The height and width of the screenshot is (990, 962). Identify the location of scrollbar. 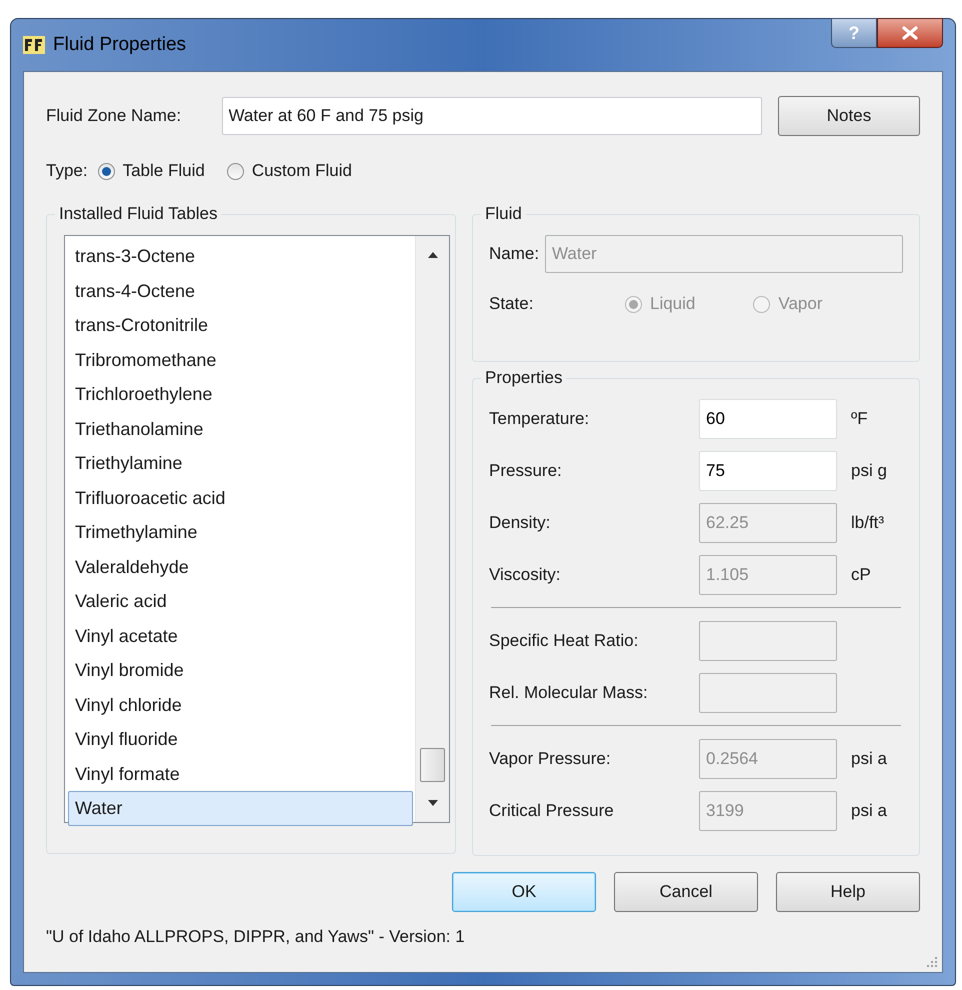
(432, 529).